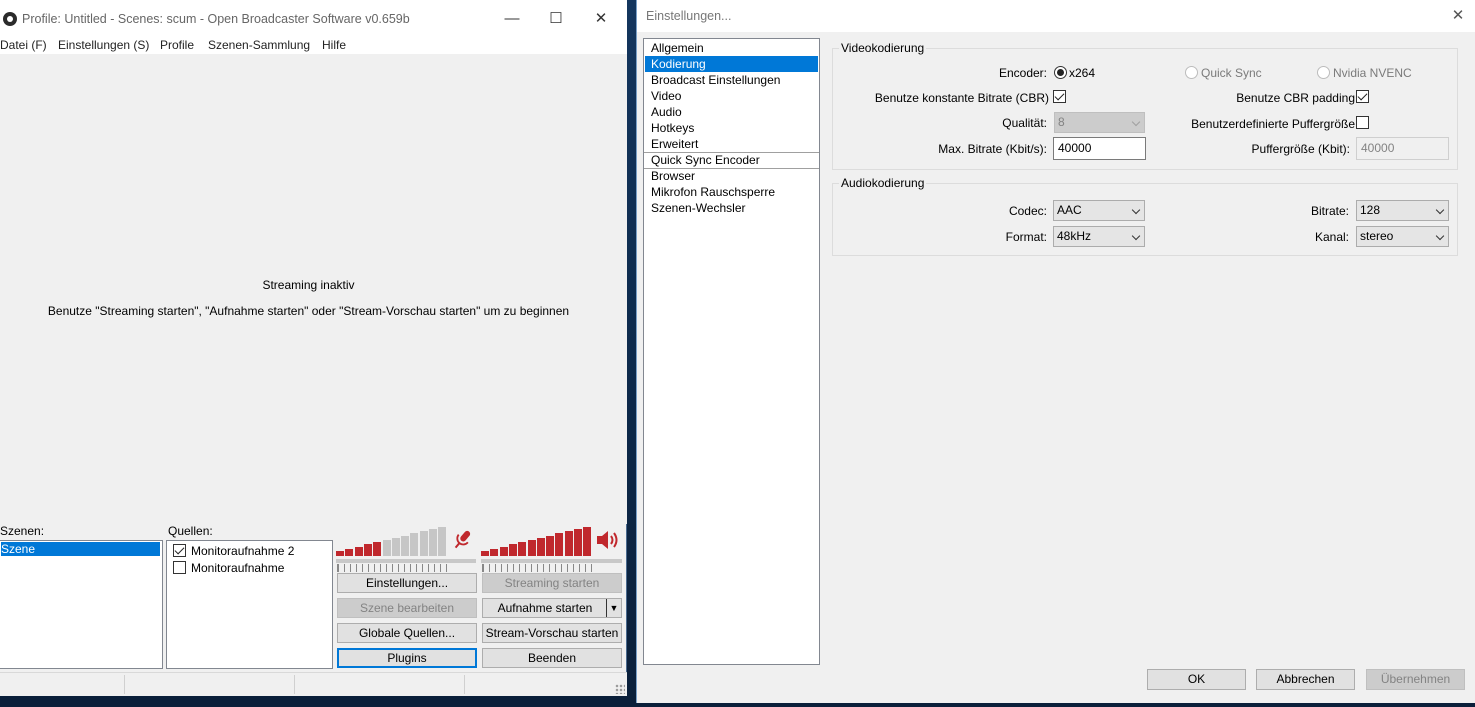 This screenshot has width=1475, height=707. Describe the element at coordinates (1074, 236) in the screenshot. I see `format-value: 48kHz` at that location.